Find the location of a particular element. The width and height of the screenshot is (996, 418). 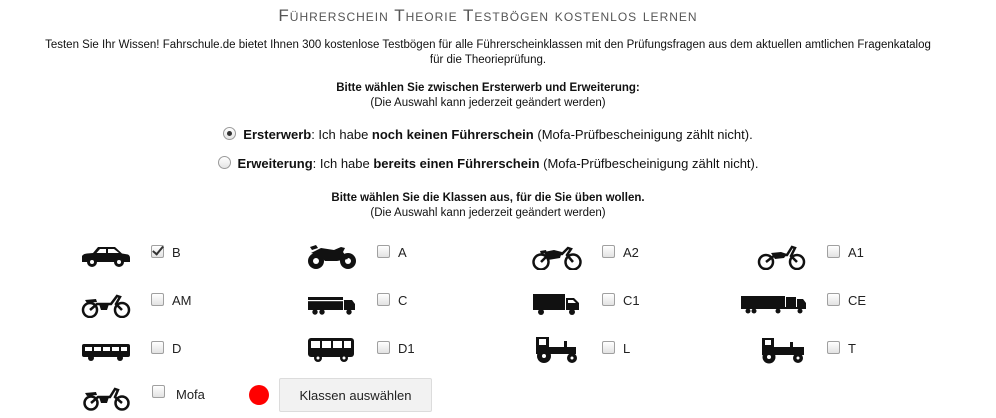

radio-ersterwerb-name: Ersterwerb is located at coordinates (277, 134).